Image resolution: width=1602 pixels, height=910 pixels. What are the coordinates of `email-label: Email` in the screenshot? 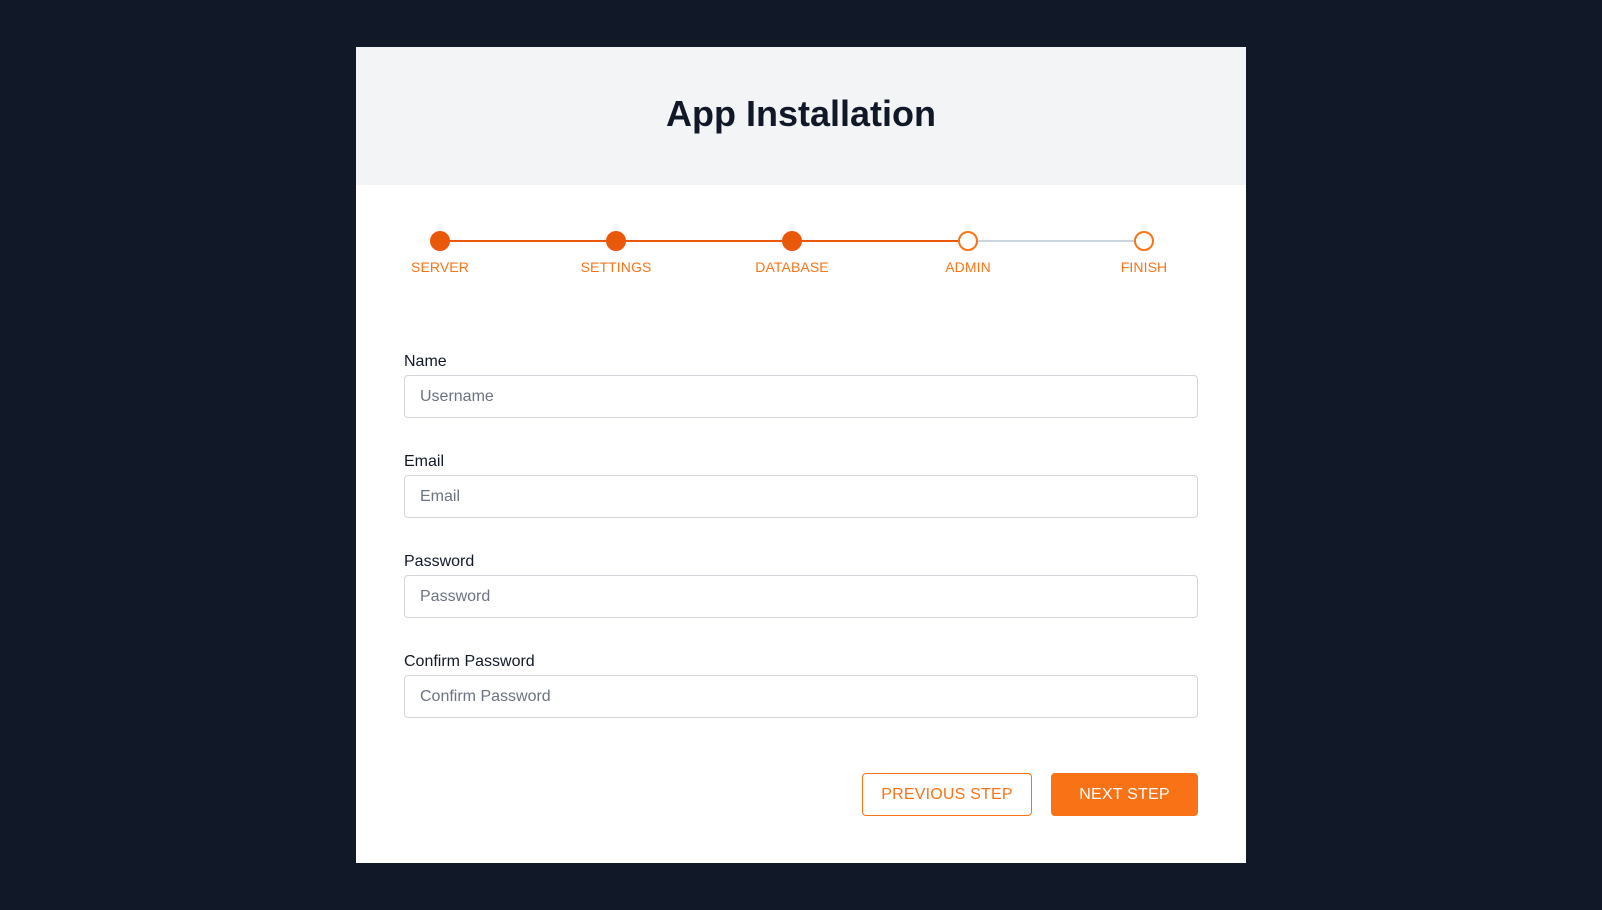 It's located at (424, 461).